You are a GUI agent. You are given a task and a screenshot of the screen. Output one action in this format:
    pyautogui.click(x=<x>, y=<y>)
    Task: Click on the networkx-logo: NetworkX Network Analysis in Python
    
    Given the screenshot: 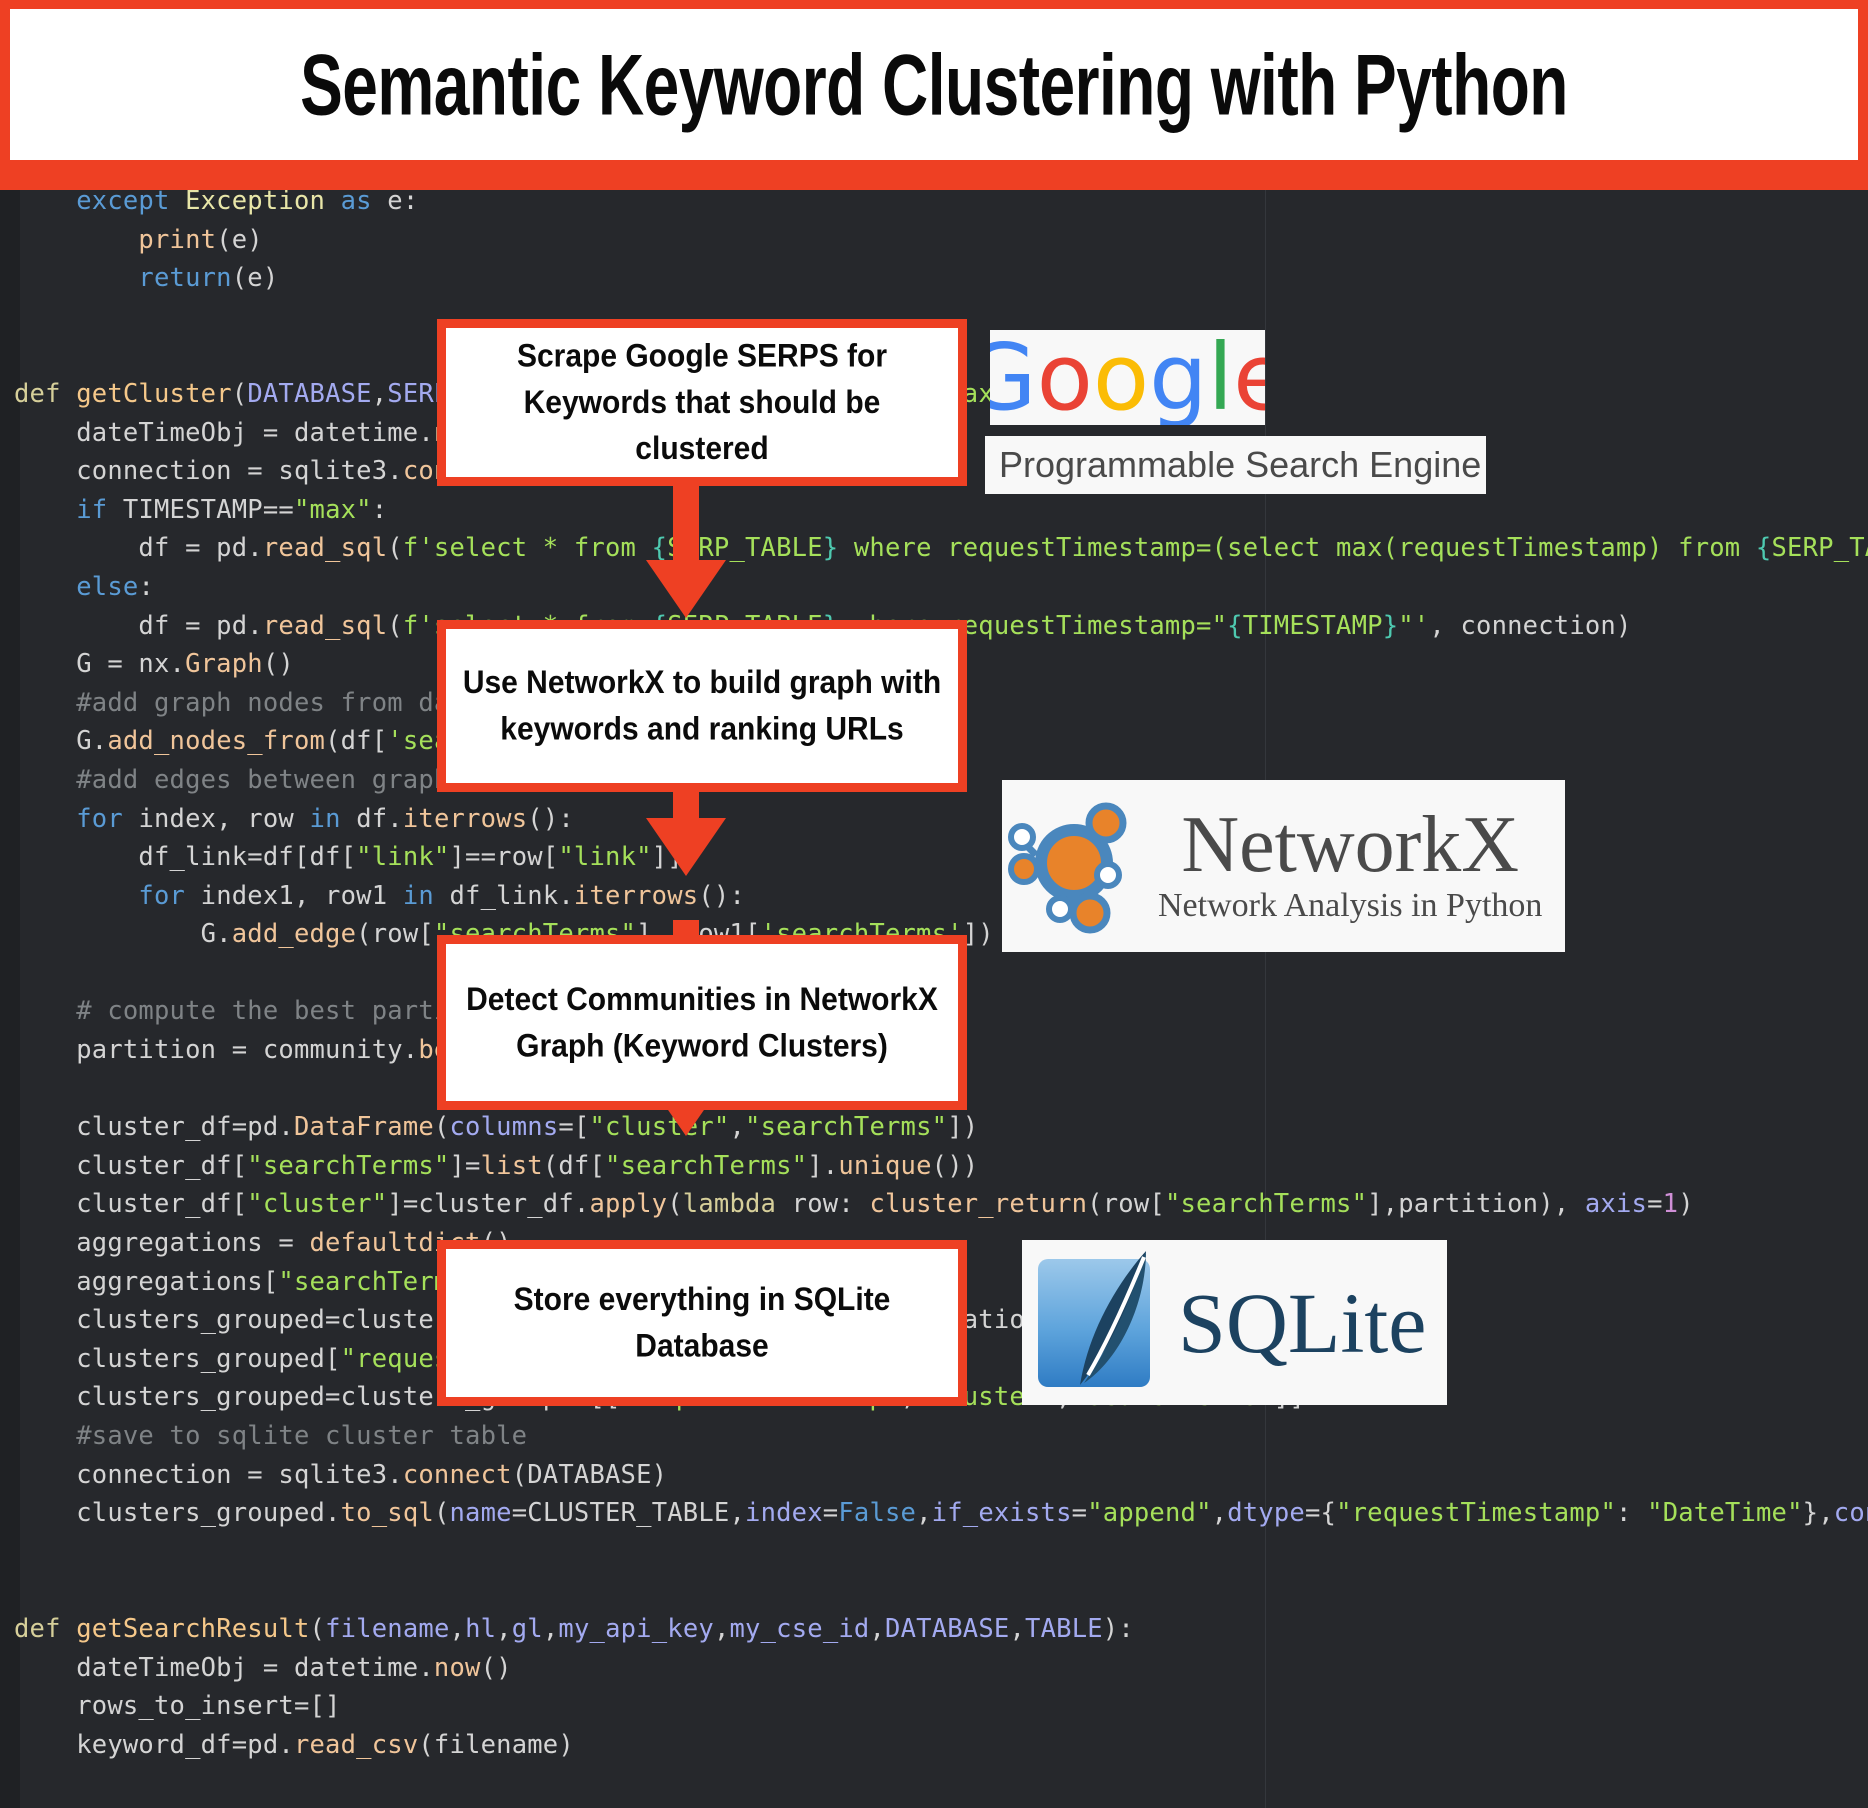 What is the action you would take?
    pyautogui.click(x=1283, y=866)
    